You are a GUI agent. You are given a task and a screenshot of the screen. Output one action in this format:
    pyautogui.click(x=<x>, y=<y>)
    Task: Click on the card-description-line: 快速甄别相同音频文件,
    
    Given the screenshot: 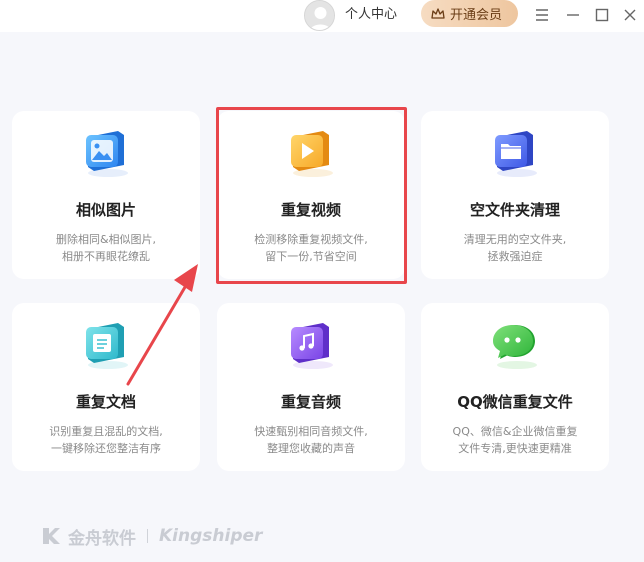 What is the action you would take?
    pyautogui.click(x=311, y=431)
    